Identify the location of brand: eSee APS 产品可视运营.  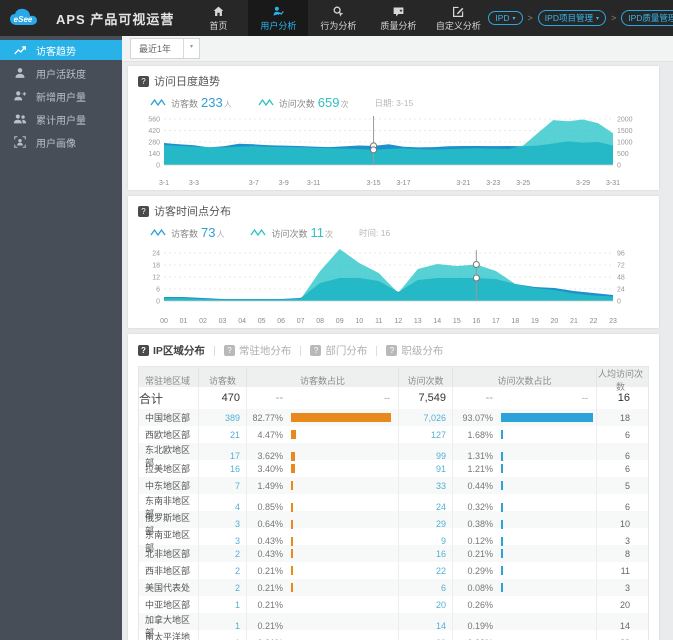
(87, 18).